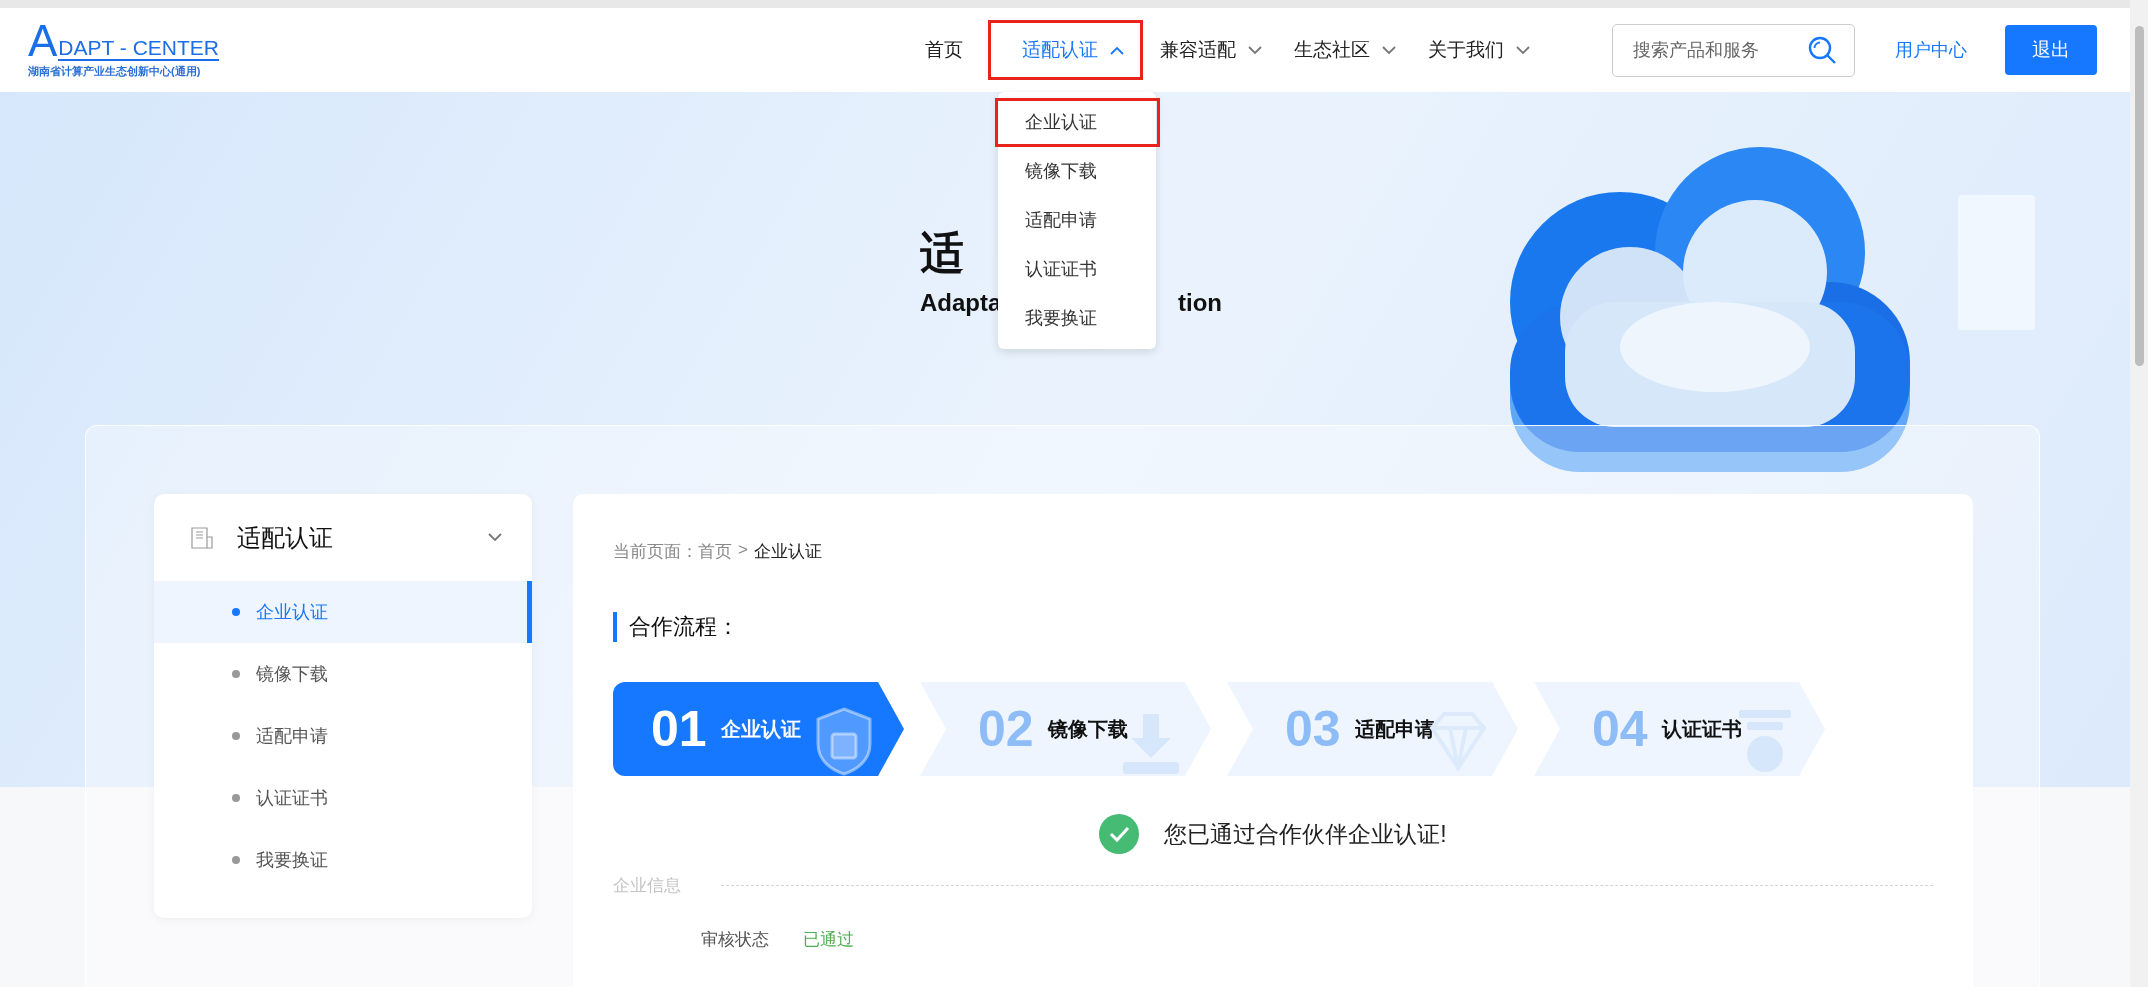 This screenshot has height=987, width=2148. What do you see at coordinates (942, 253) in the screenshot?
I see `hero-title: 适` at bounding box center [942, 253].